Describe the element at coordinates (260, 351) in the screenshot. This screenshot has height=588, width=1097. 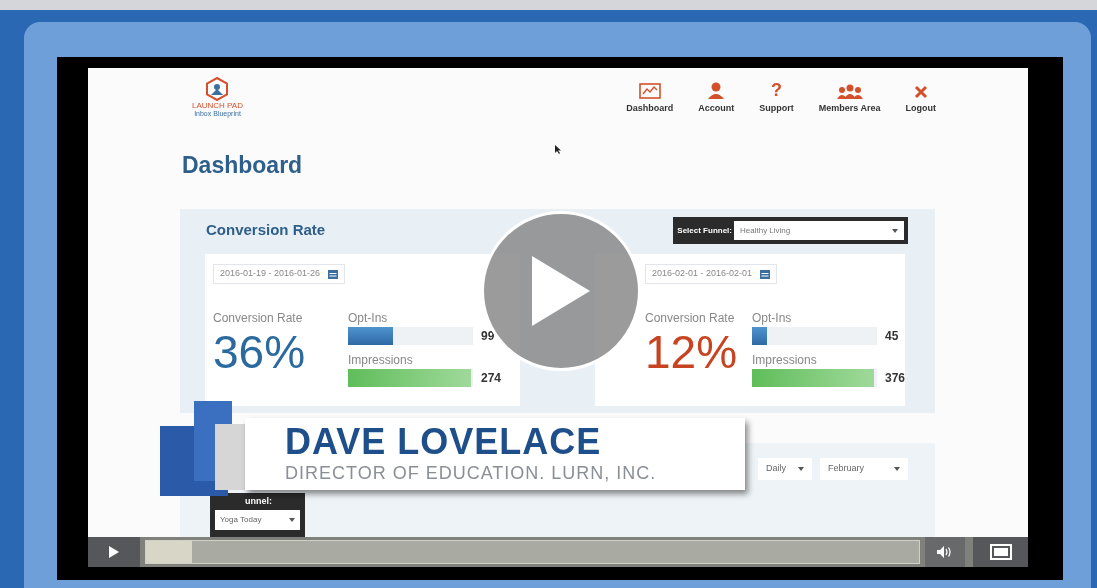
I see `rate-value: 36%` at that location.